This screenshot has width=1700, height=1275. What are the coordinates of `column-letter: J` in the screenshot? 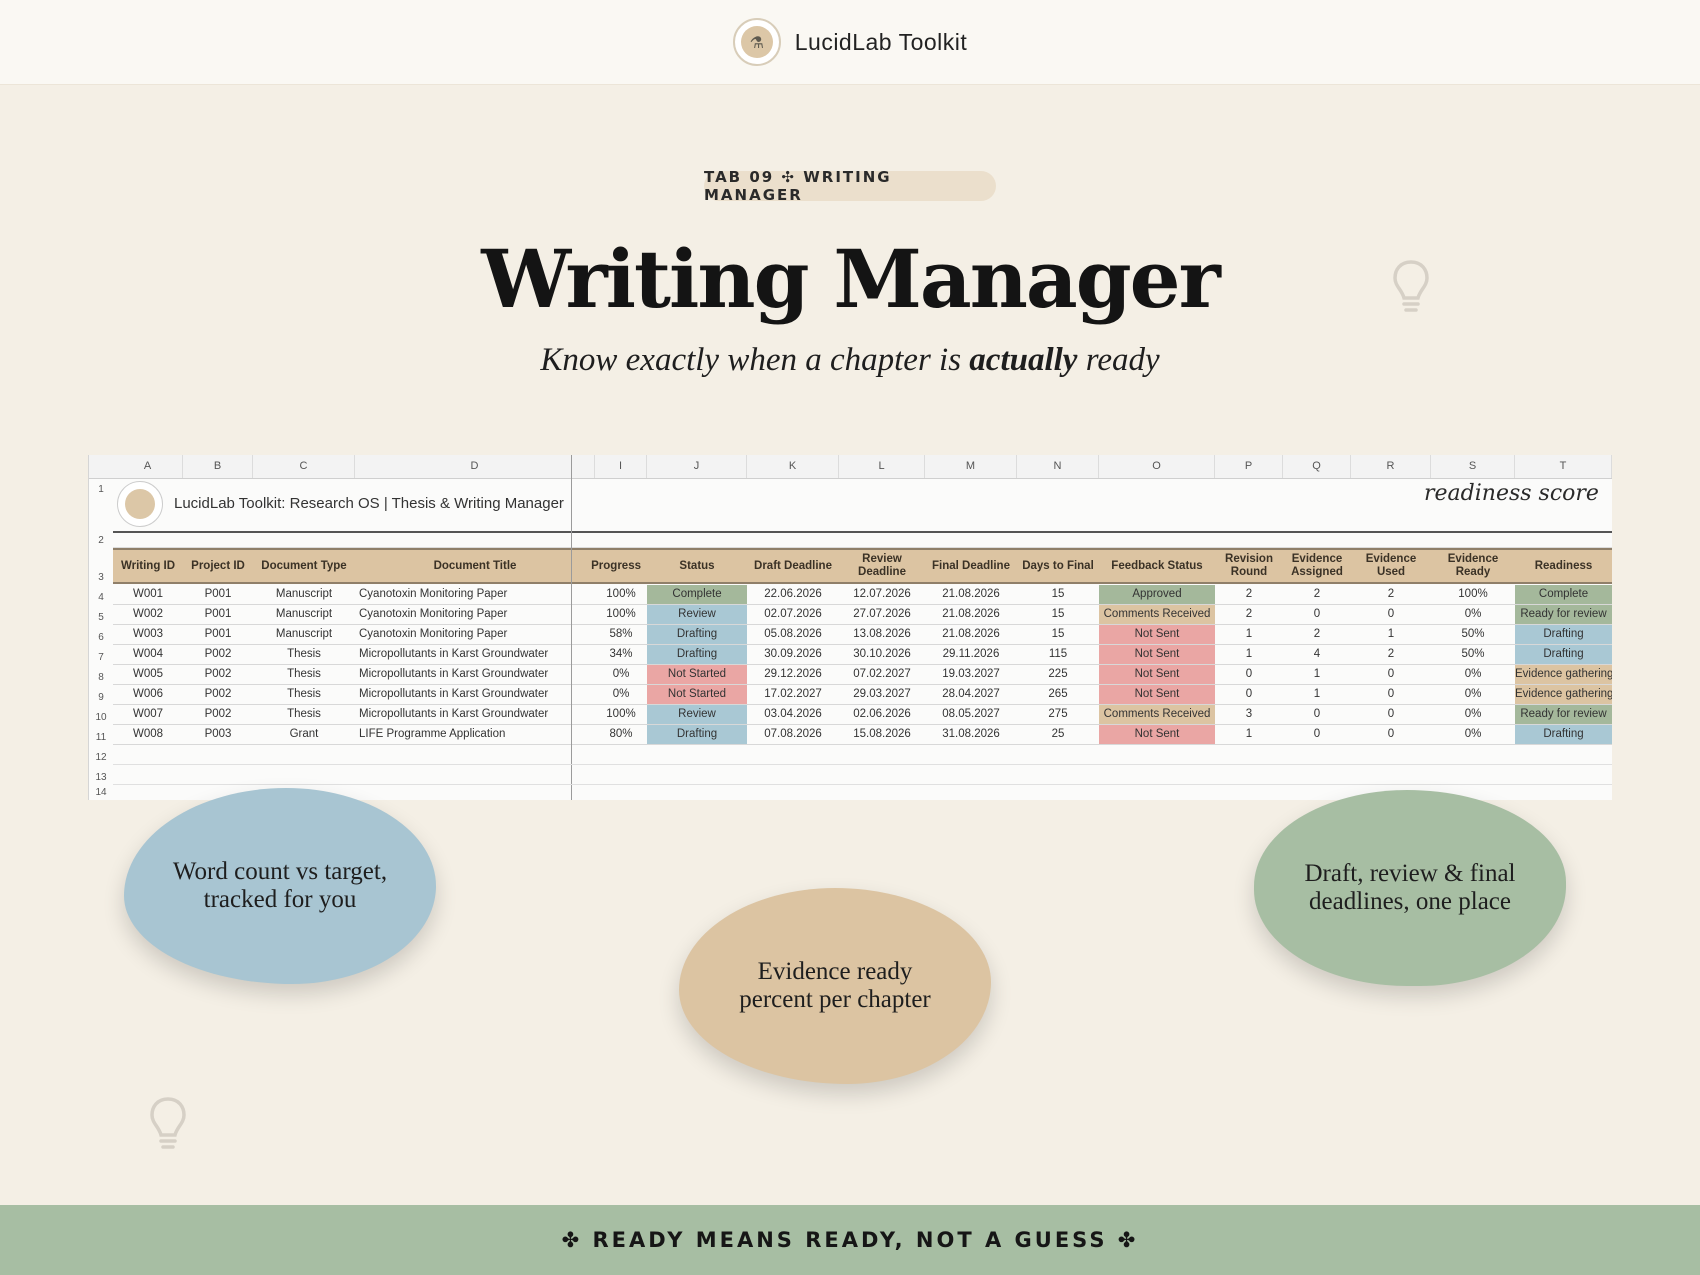 It's located at (697, 466).